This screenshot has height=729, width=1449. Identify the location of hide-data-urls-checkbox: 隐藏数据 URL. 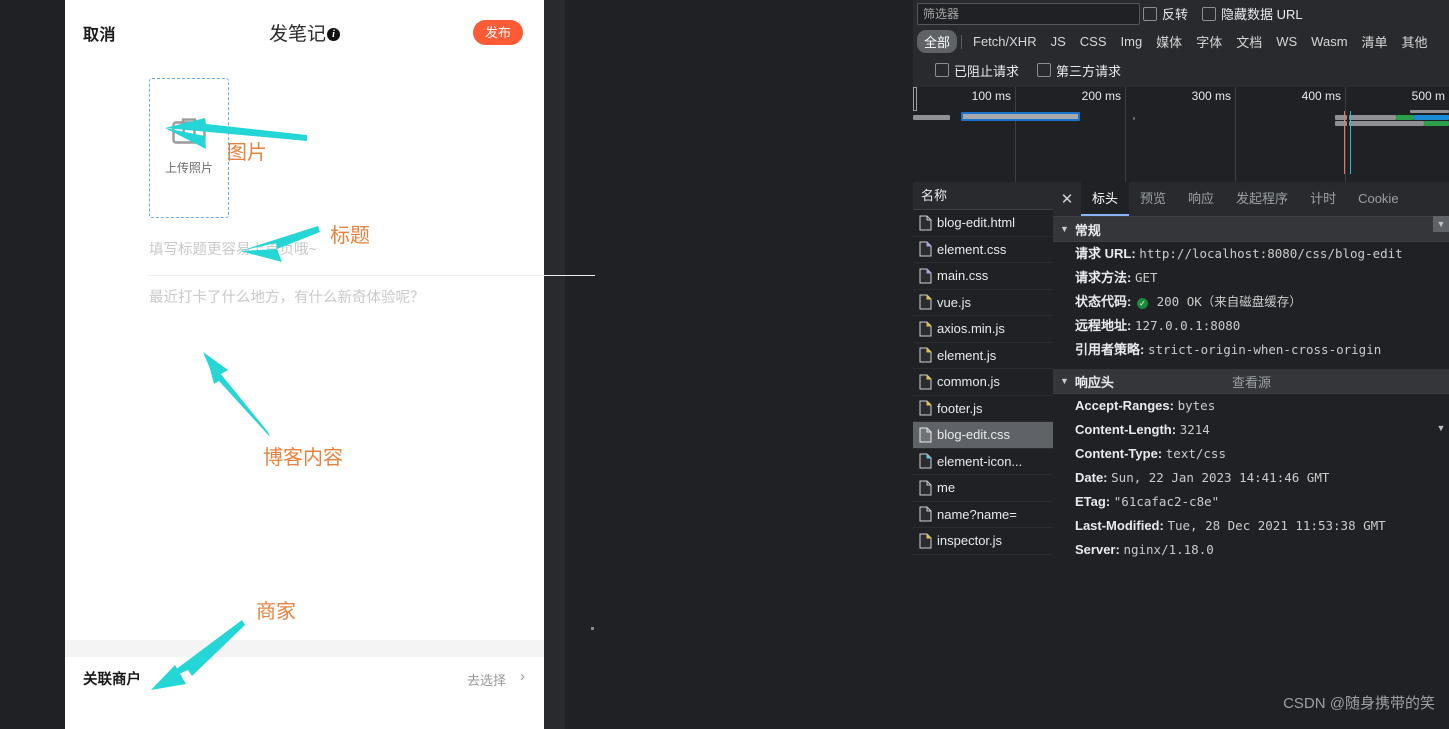
(1252, 13).